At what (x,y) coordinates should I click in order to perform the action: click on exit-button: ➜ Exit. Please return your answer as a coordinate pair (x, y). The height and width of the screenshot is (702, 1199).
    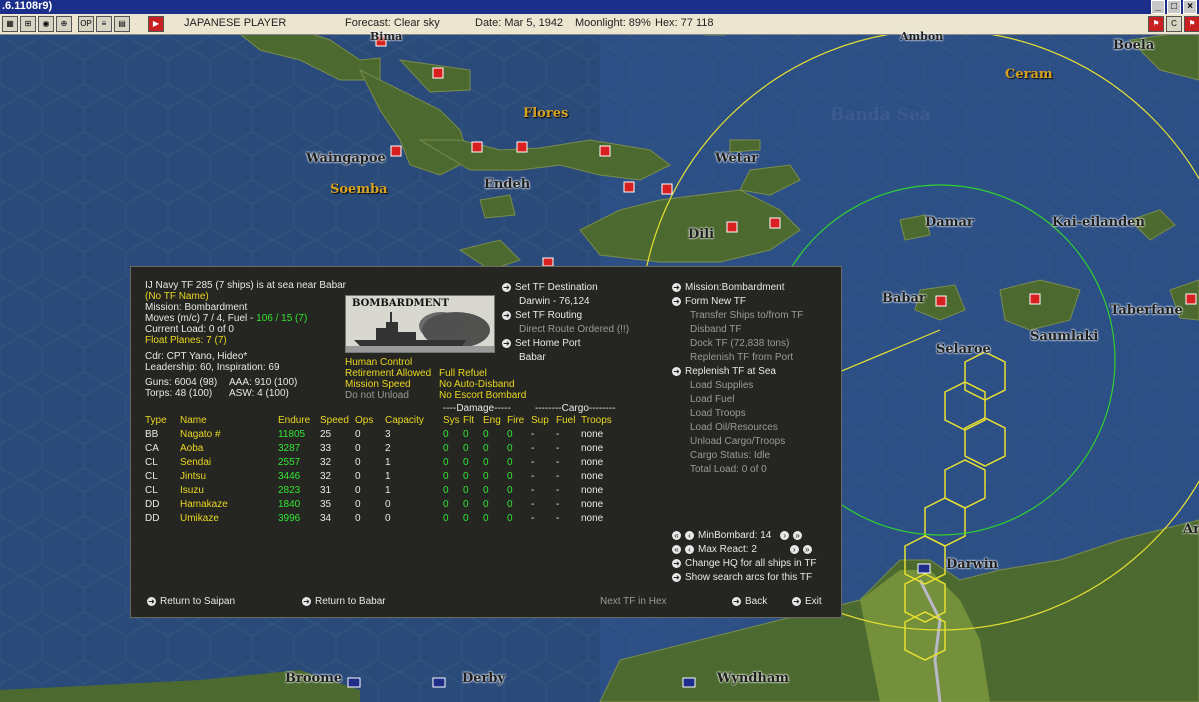
    Looking at the image, I should click on (807, 601).